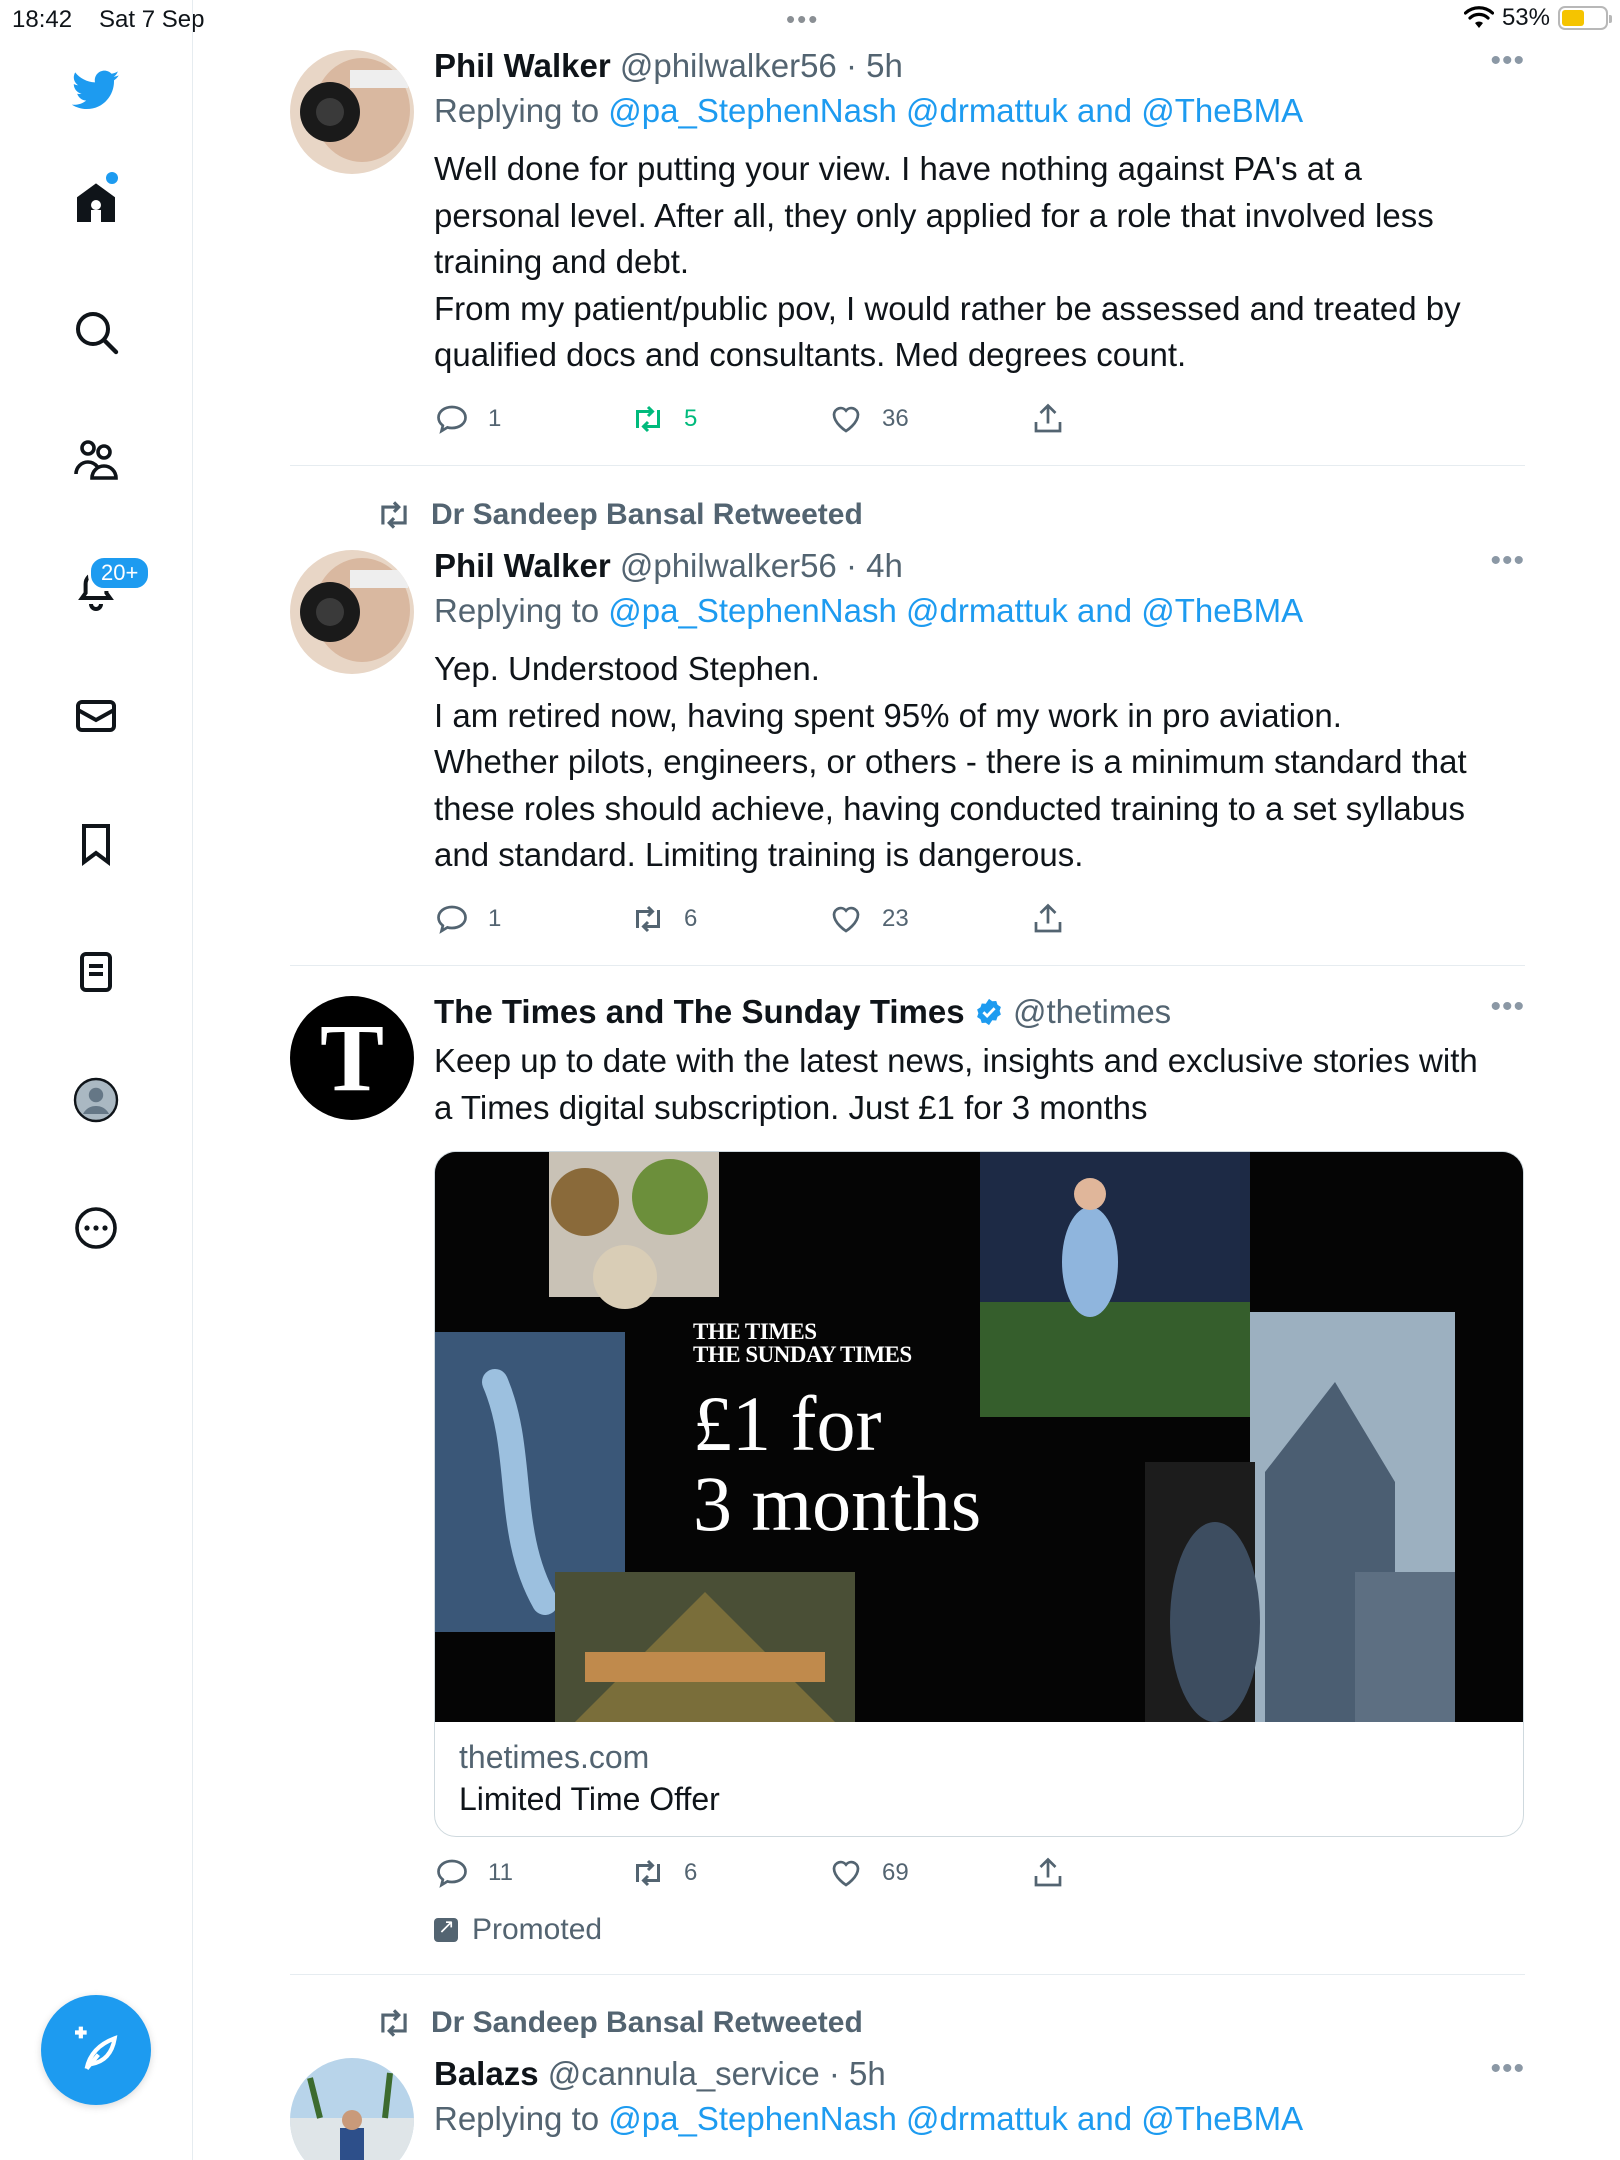 Image resolution: width=1620 pixels, height=2160 pixels. I want to click on author-handle: @cannula_service, so click(684, 2073).